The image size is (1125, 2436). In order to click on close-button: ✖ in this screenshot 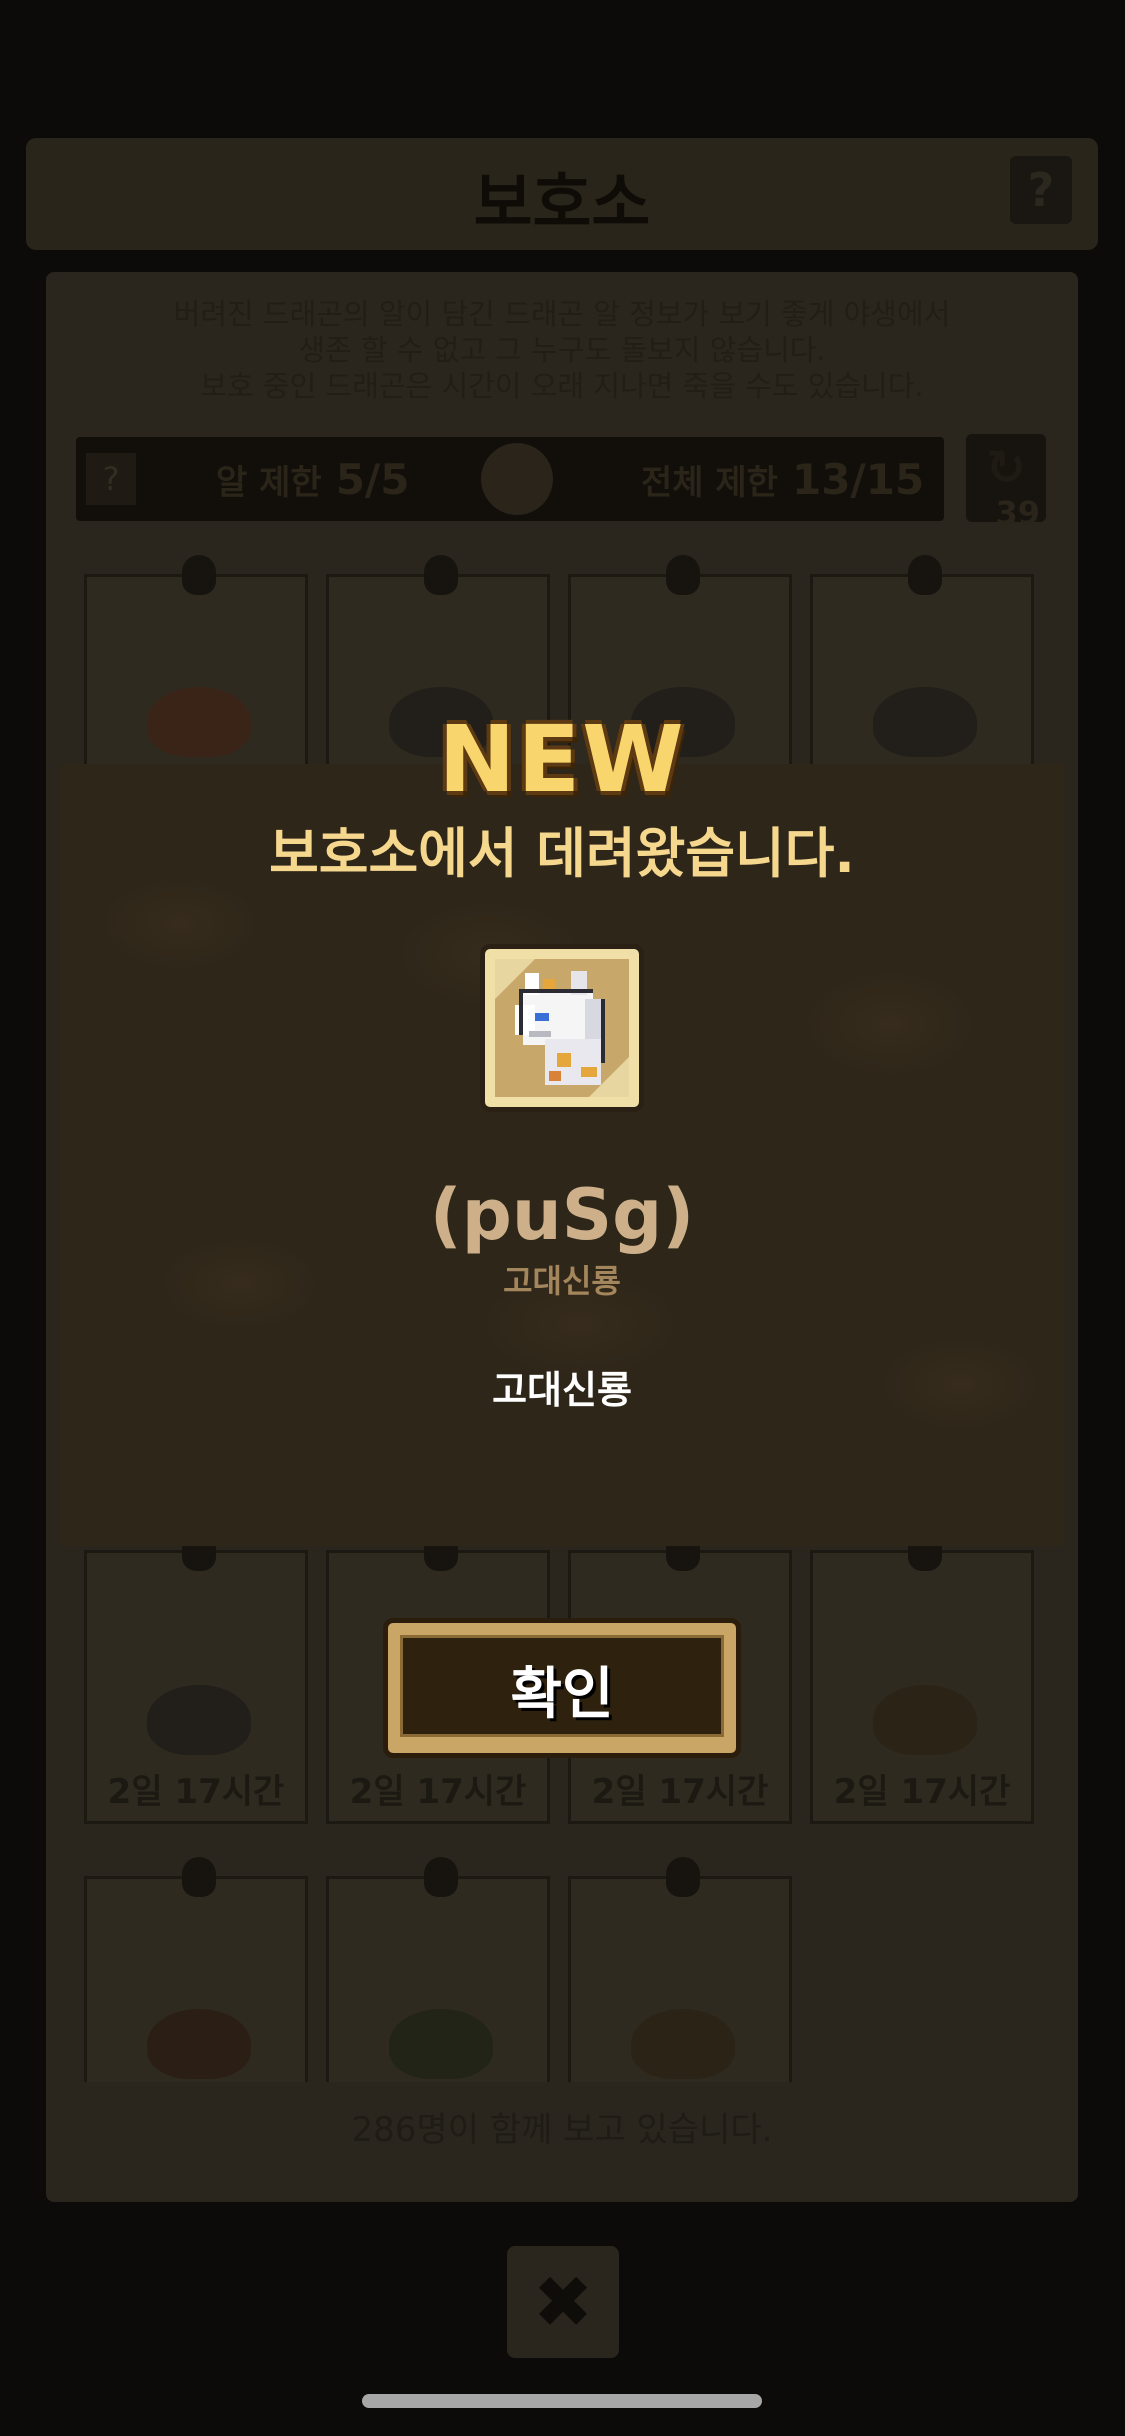, I will do `click(563, 2302)`.